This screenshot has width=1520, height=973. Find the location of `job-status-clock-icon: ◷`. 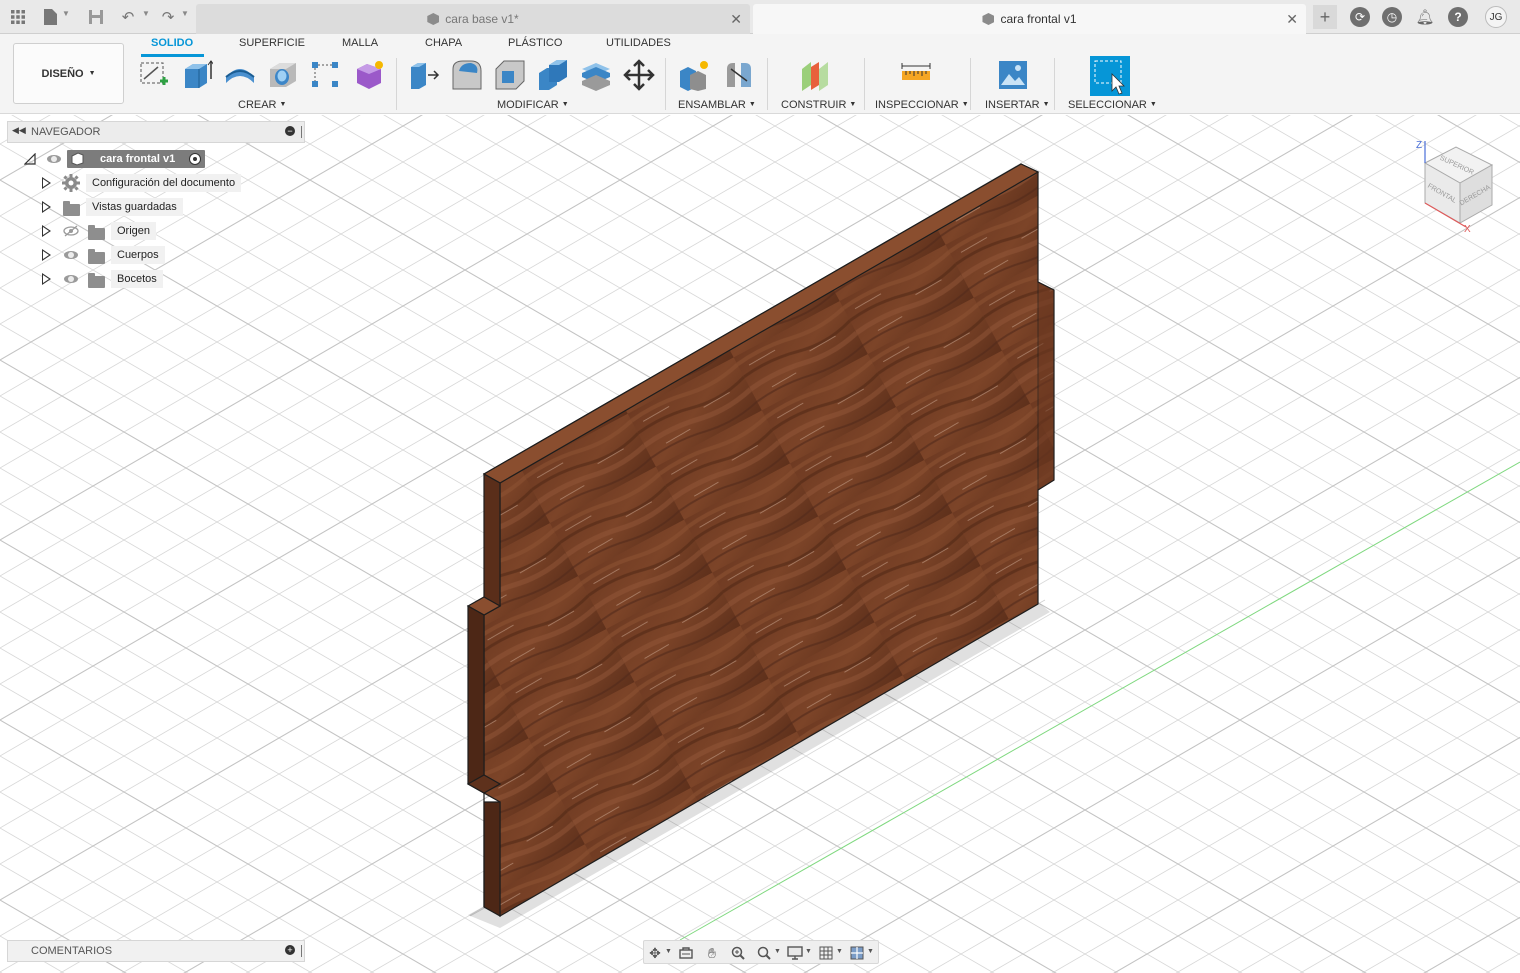

job-status-clock-icon: ◷ is located at coordinates (1392, 17).